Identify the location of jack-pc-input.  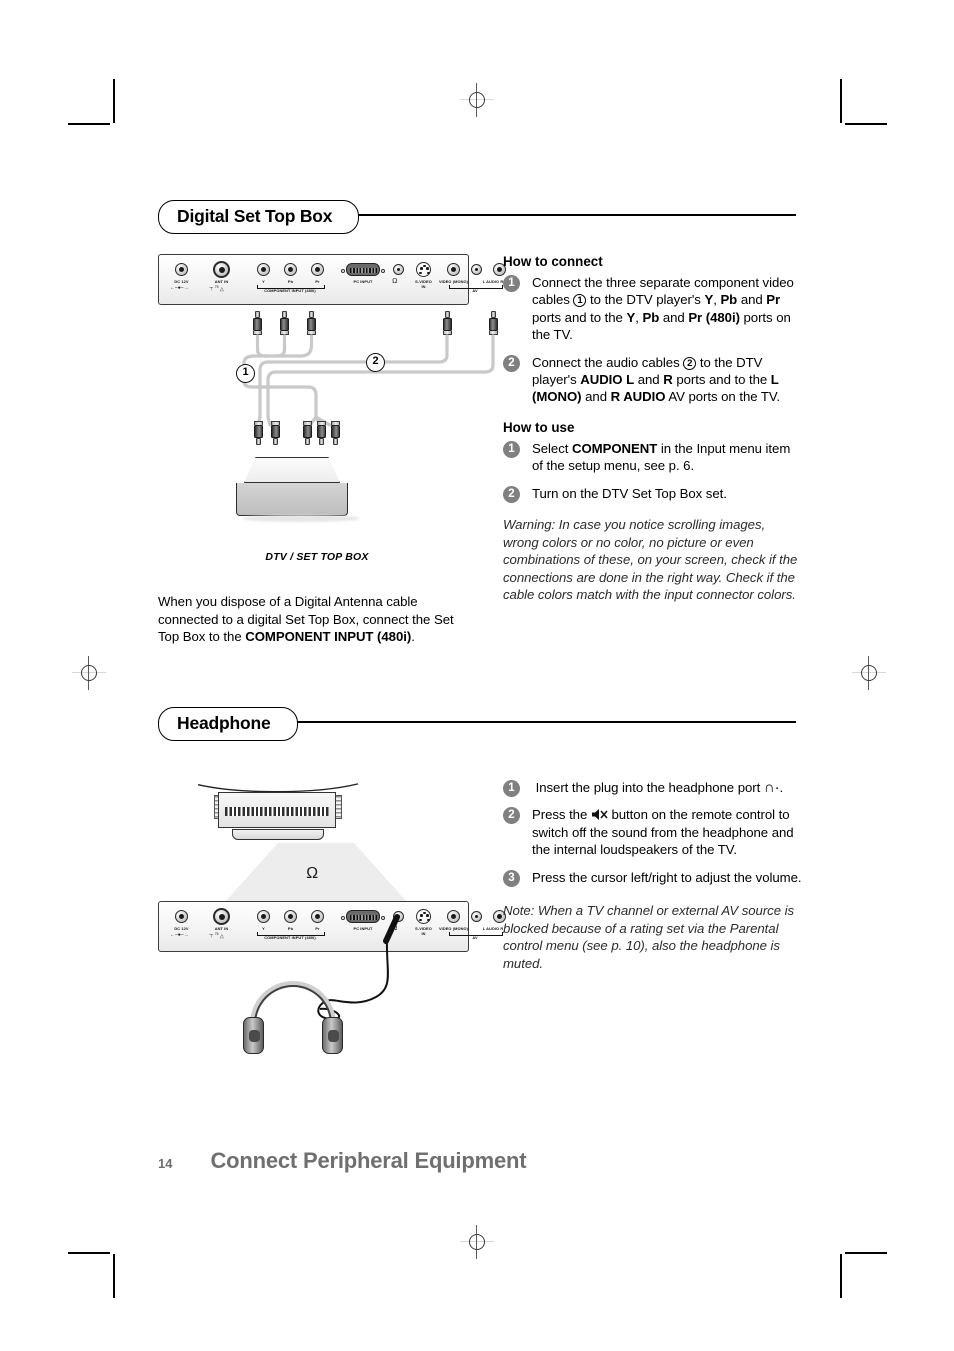
(363, 269).